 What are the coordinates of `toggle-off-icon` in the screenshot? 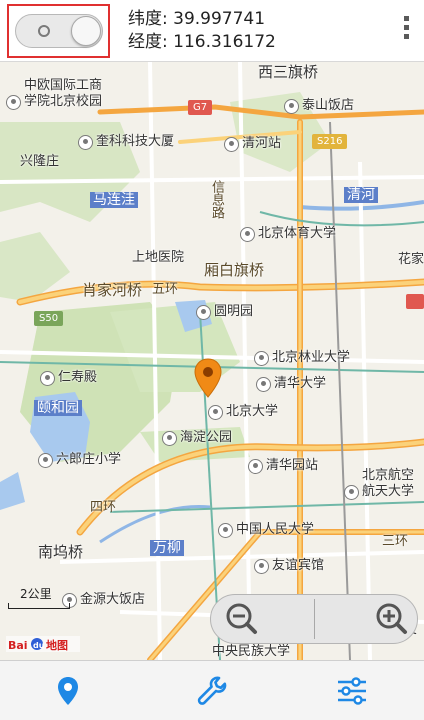 It's located at (44, 31).